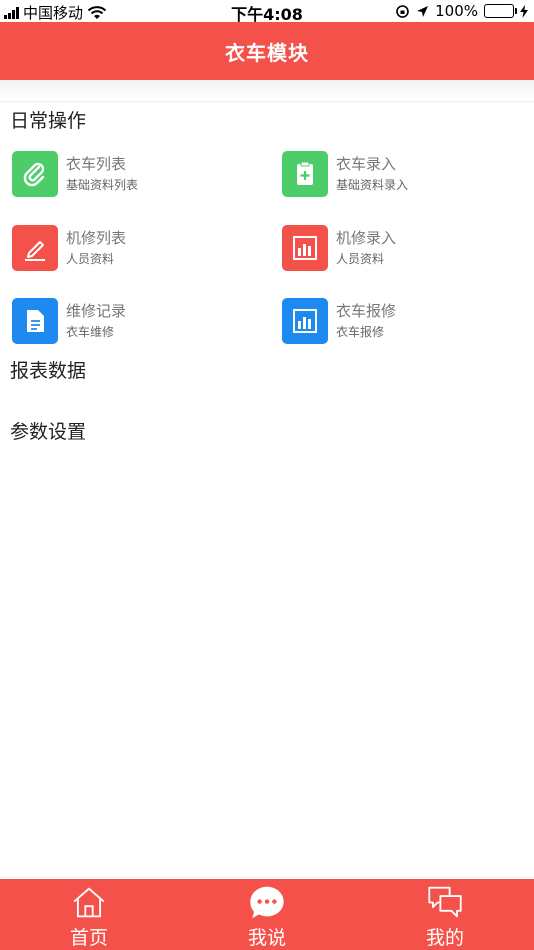 This screenshot has height=950, width=534. I want to click on item-subtitle: 衣车报修, so click(360, 332).